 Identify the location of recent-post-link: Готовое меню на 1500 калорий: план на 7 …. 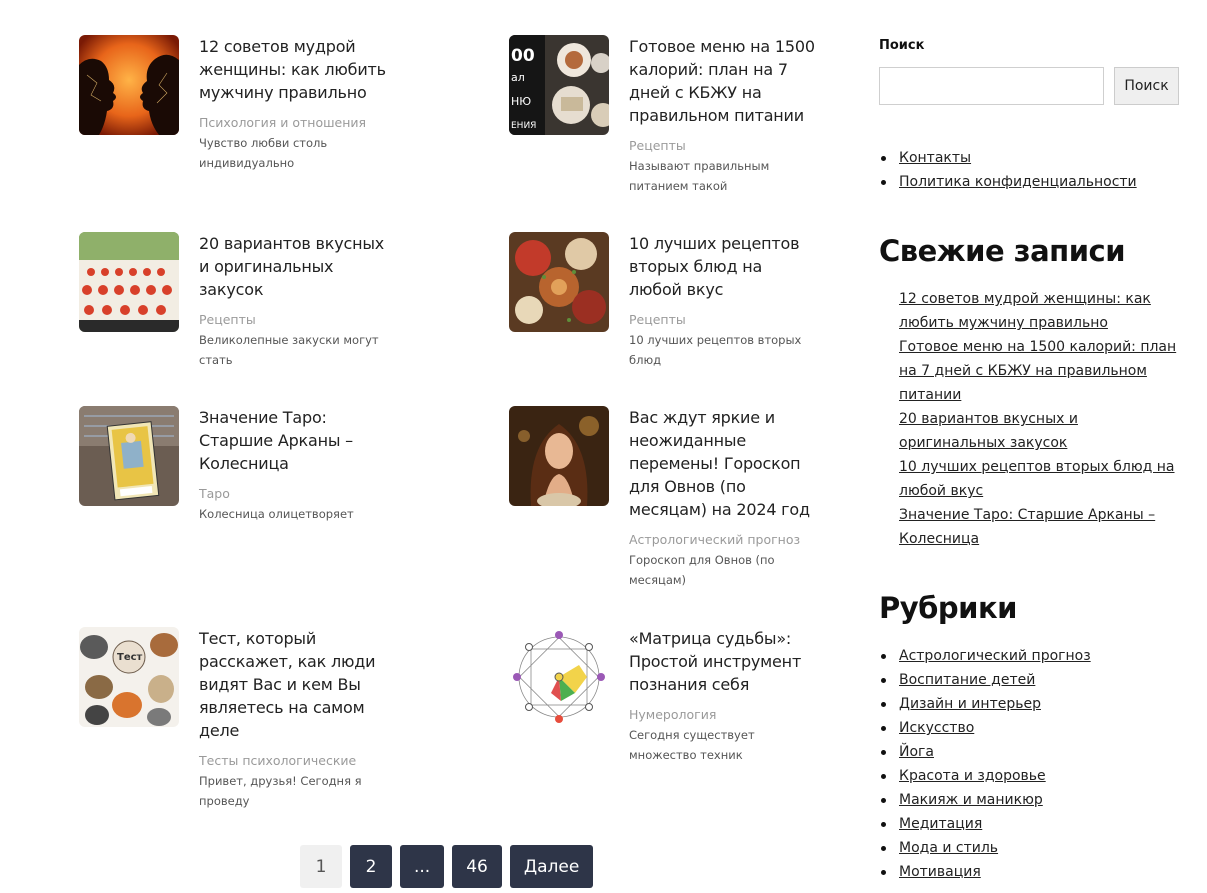
(1037, 371).